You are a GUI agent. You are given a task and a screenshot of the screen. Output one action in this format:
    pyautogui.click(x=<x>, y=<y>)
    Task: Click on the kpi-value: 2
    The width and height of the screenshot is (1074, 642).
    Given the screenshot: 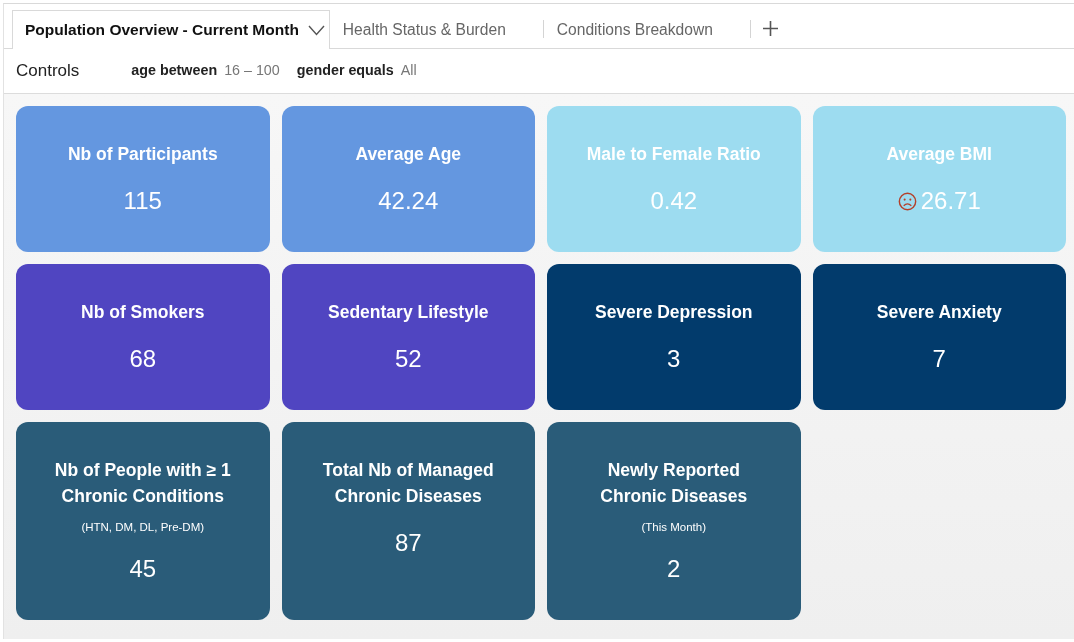 What is the action you would take?
    pyautogui.click(x=674, y=569)
    